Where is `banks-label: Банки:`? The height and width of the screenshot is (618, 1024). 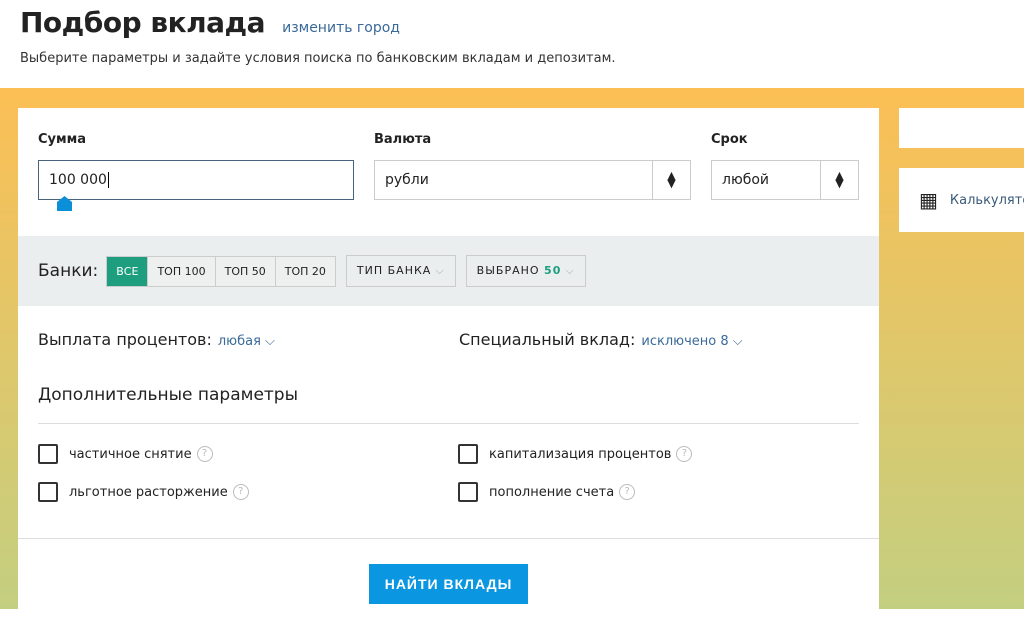
banks-label: Банки: is located at coordinates (68, 271).